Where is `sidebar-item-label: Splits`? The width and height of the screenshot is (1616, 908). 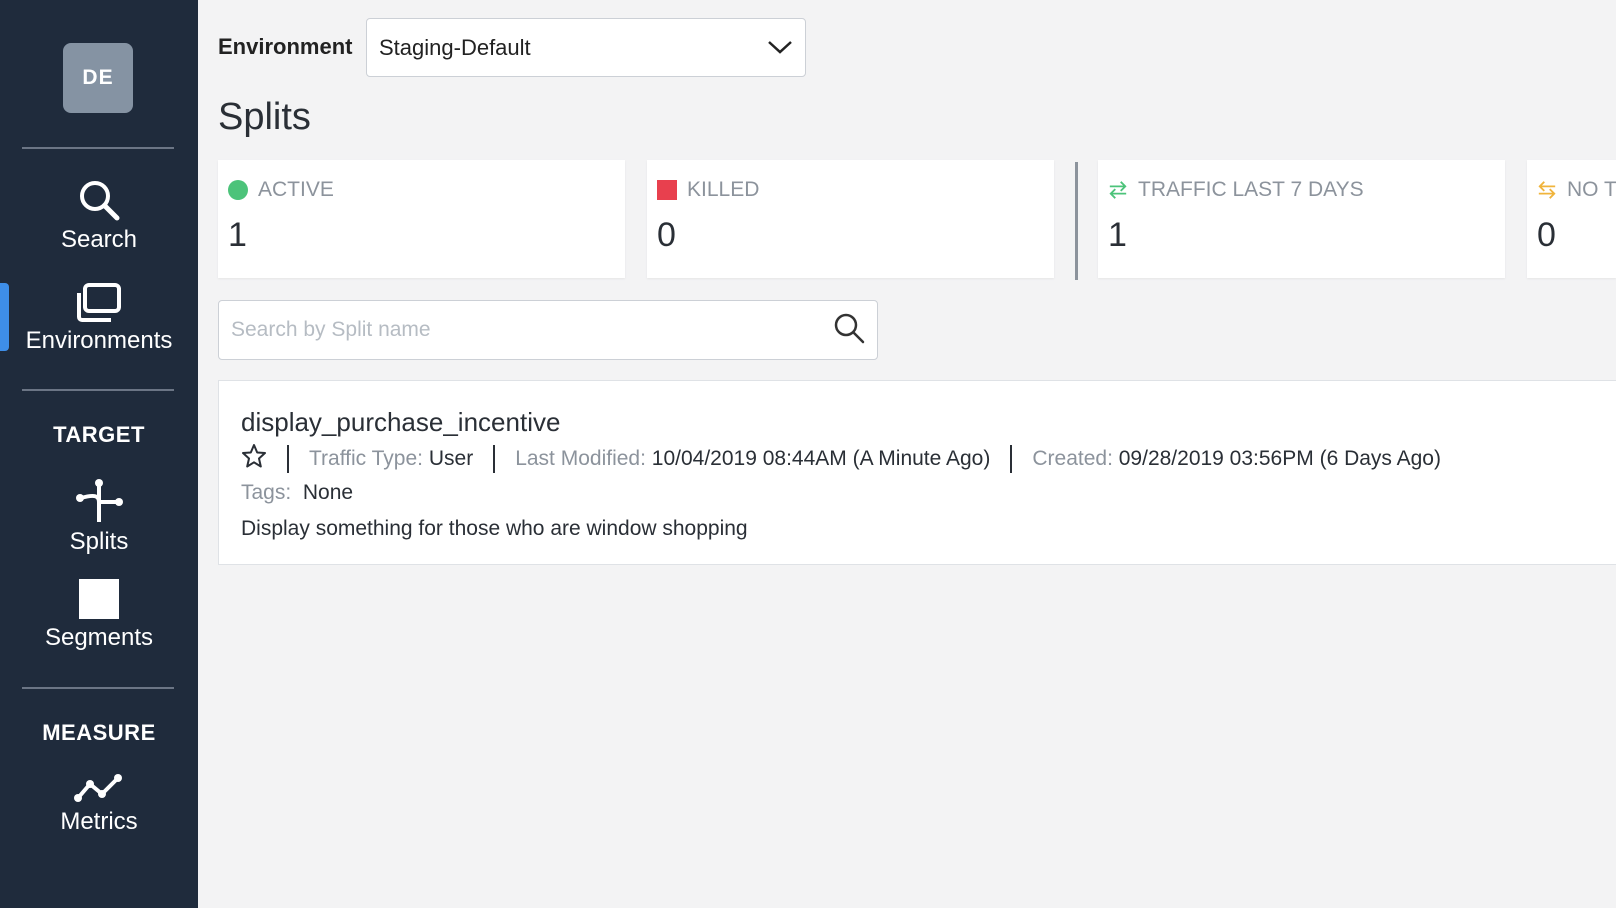
sidebar-item-label: Splits is located at coordinates (99, 541).